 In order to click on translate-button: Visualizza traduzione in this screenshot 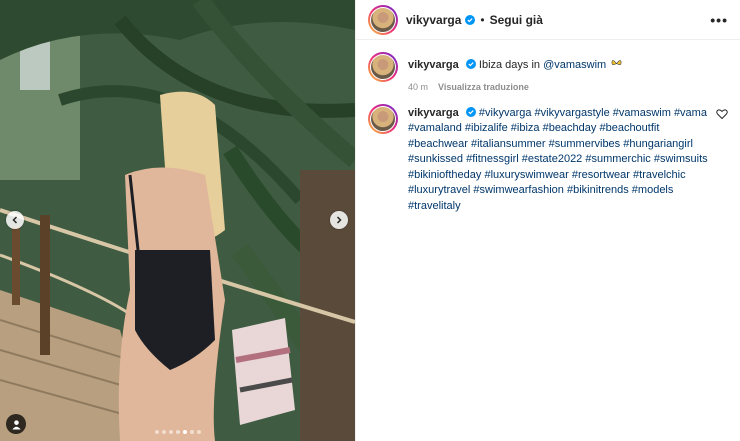, I will do `click(483, 87)`.